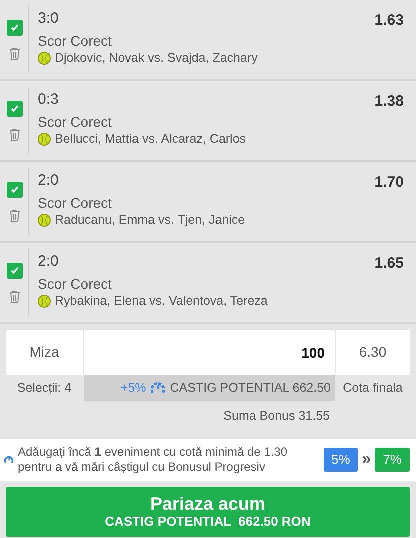 The image size is (416, 538). I want to click on next-bonus: 7%, so click(392, 460).